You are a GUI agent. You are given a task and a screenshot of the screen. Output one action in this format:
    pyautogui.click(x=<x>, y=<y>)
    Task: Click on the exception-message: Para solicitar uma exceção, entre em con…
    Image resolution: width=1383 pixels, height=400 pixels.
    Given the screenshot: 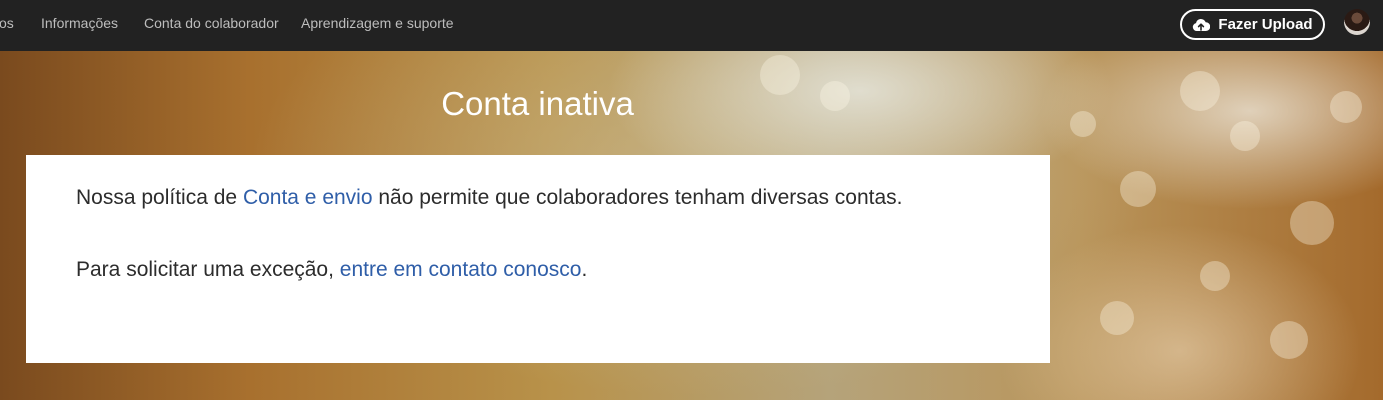 What is the action you would take?
    pyautogui.click(x=331, y=270)
    